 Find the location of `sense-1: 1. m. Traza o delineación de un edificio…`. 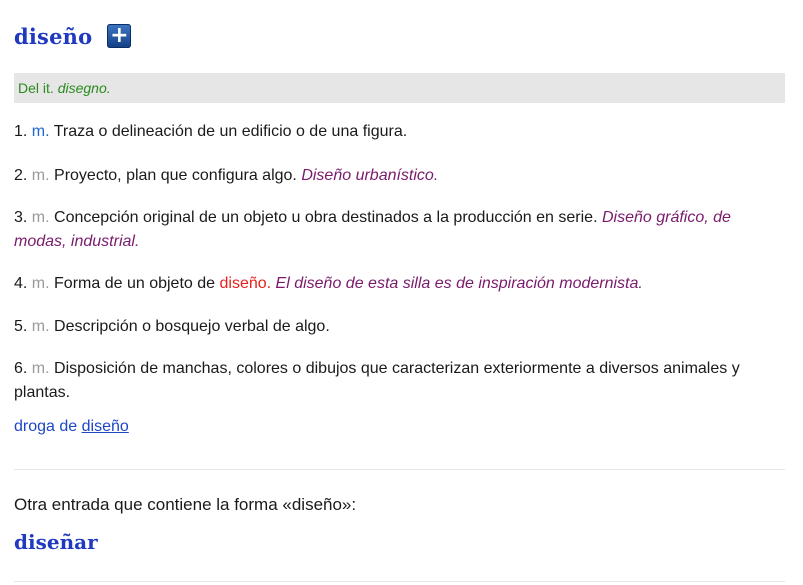

sense-1: 1. m. Traza o delineación de un edificio… is located at coordinates (394, 132).